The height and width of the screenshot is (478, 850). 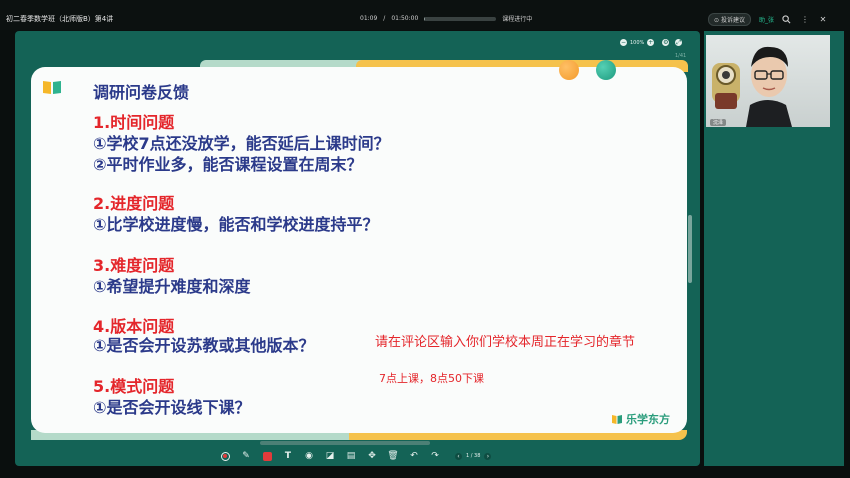 What do you see at coordinates (805, 20) in the screenshot?
I see `more-icon: ⋮` at bounding box center [805, 20].